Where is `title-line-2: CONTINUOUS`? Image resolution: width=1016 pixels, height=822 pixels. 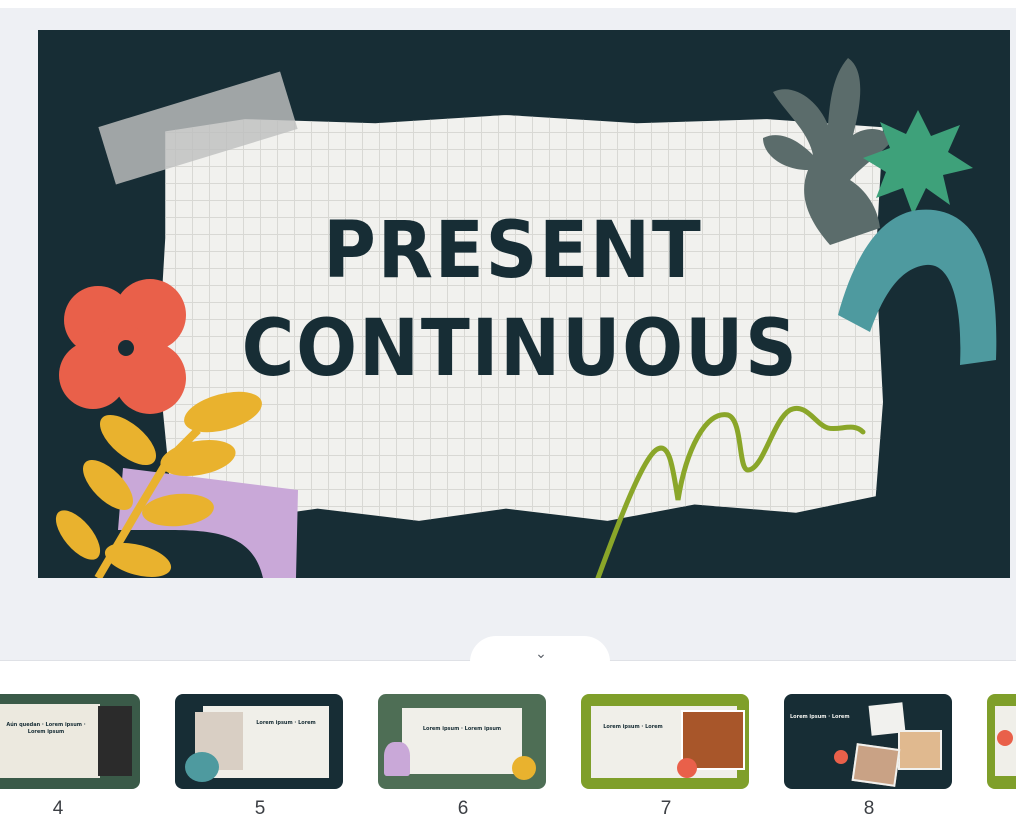
title-line-2: CONTINUOUS is located at coordinates (520, 349).